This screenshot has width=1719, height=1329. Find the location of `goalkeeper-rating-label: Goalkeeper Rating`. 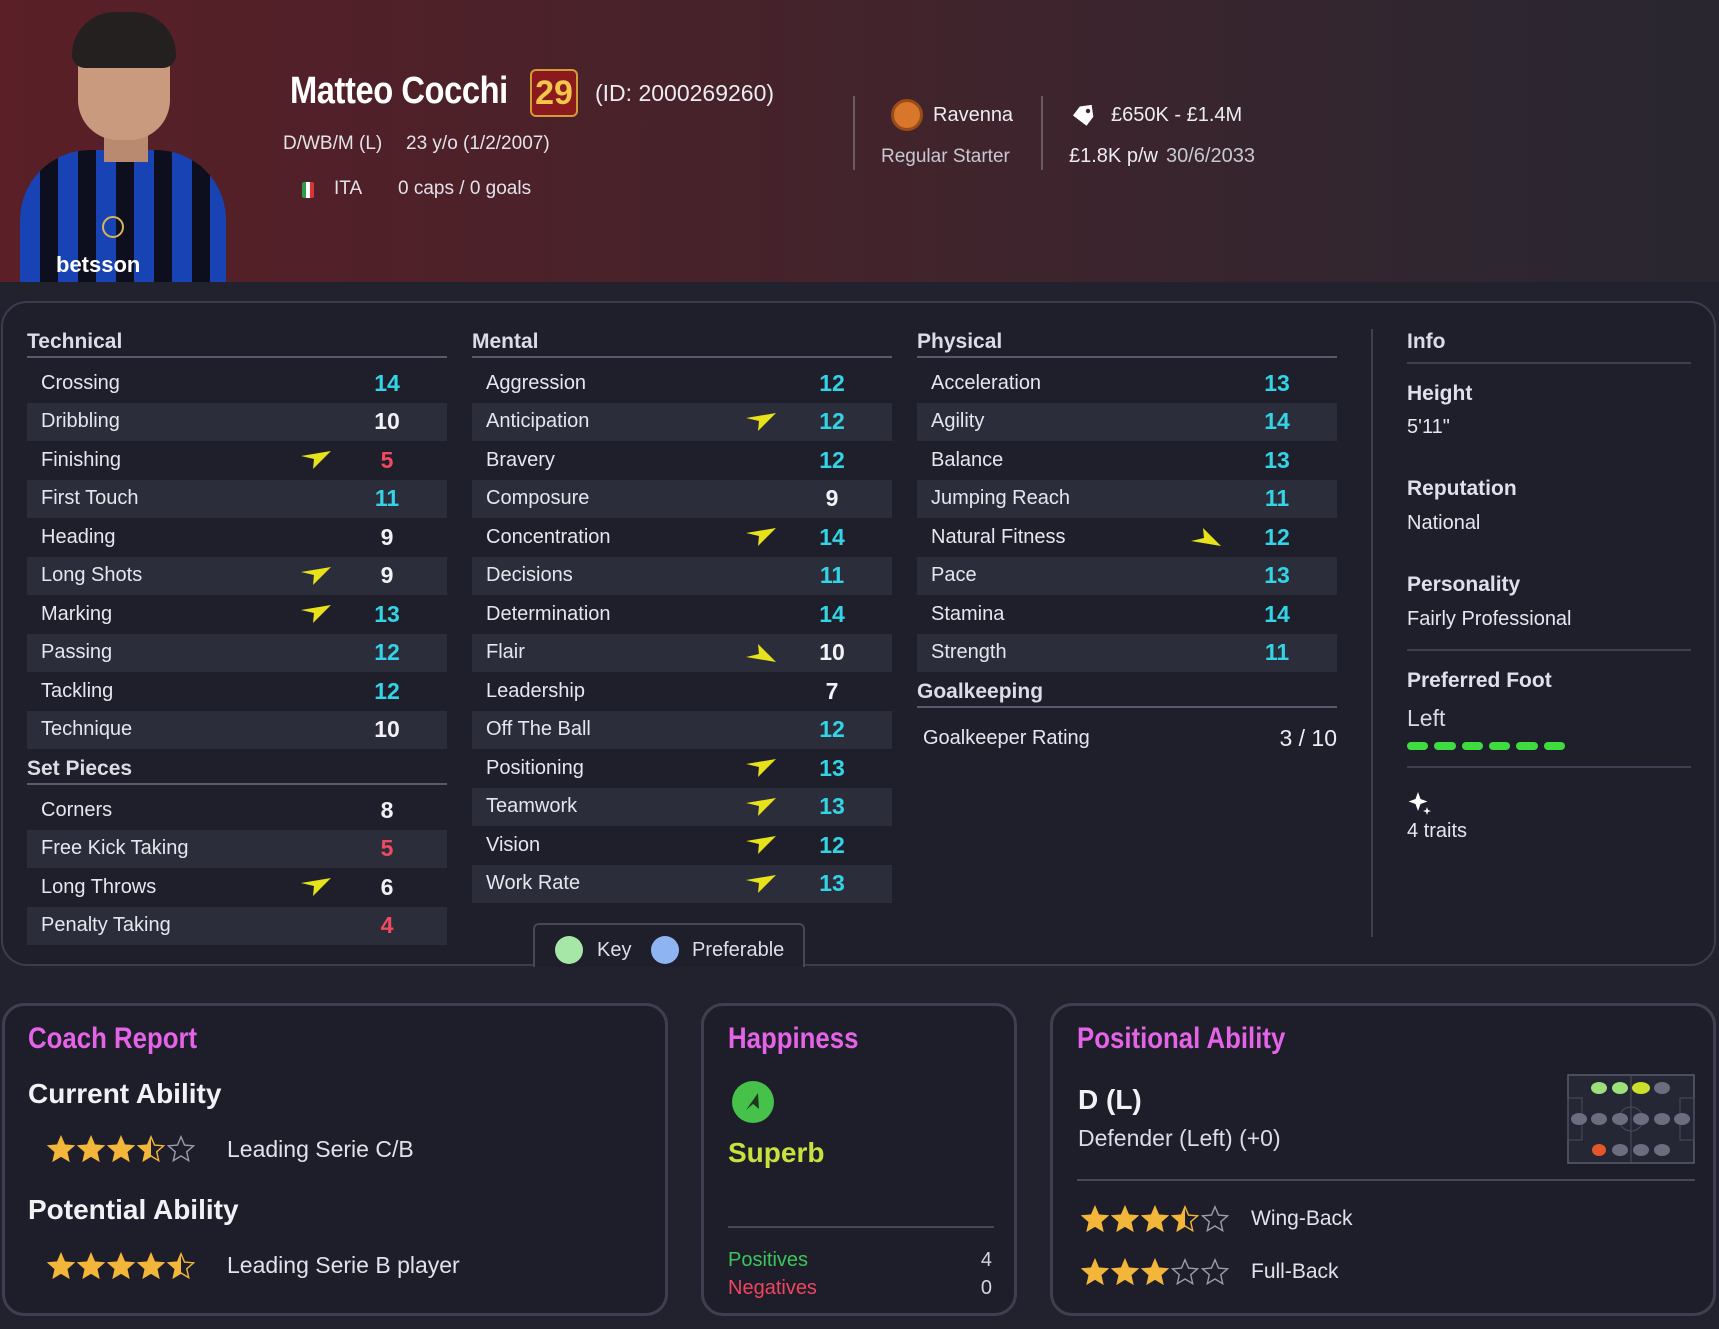

goalkeeper-rating-label: Goalkeeper Rating is located at coordinates (1006, 737).